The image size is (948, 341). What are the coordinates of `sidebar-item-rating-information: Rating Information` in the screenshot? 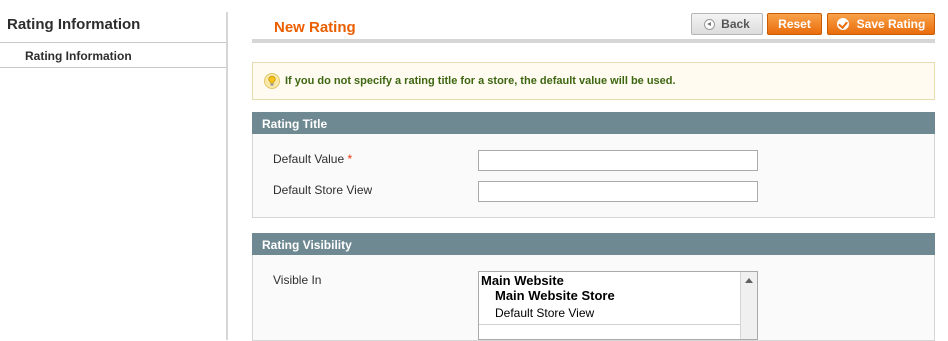 It's located at (113, 55).